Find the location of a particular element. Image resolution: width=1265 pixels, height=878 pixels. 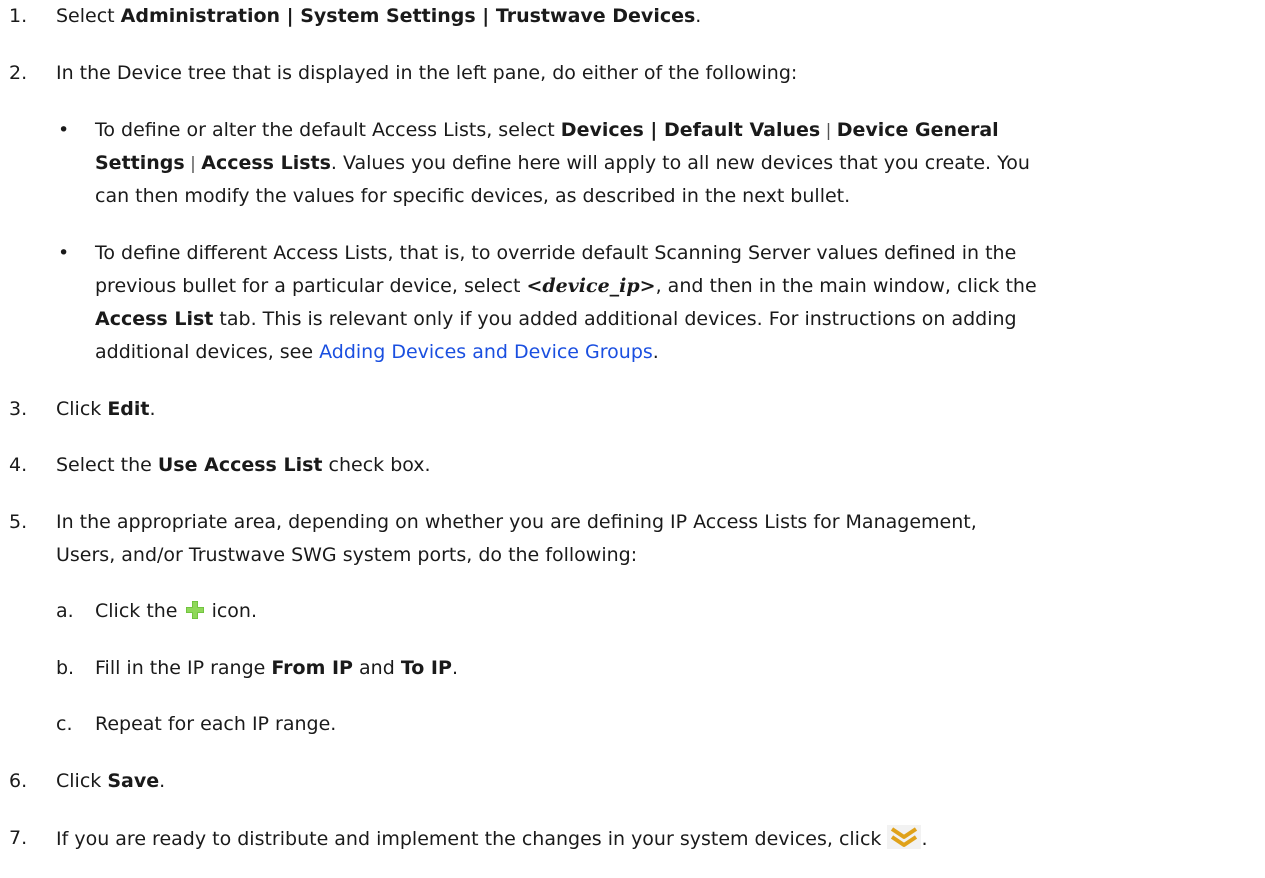

step-number: 2. is located at coordinates (18, 73).